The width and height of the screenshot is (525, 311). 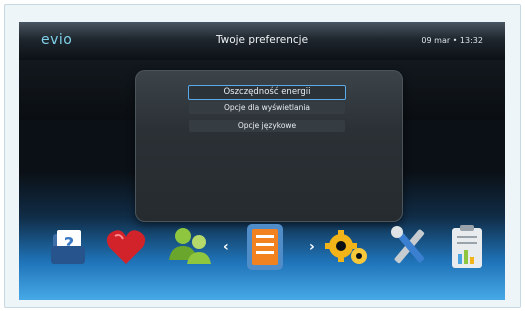 What do you see at coordinates (267, 108) in the screenshot?
I see `menu-item-display-options: Opcje dla wyświetlania` at bounding box center [267, 108].